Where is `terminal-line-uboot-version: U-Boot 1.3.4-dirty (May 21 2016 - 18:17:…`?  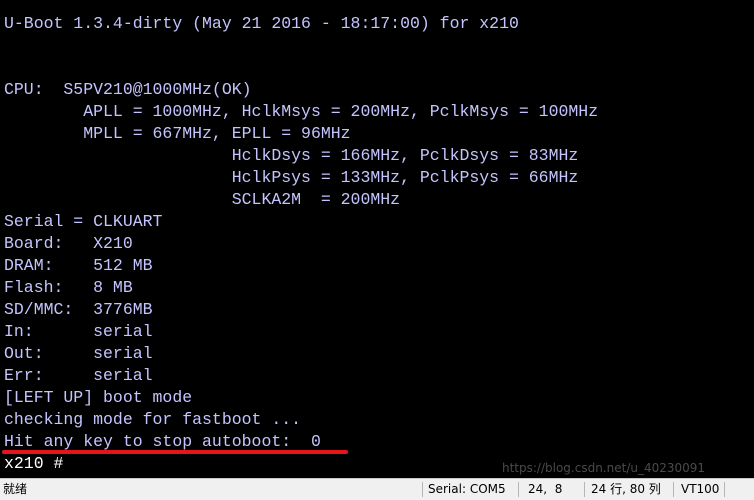
terminal-line-uboot-version: U-Boot 1.3.4-dirty (May 21 2016 - 18:17:… is located at coordinates (261, 23).